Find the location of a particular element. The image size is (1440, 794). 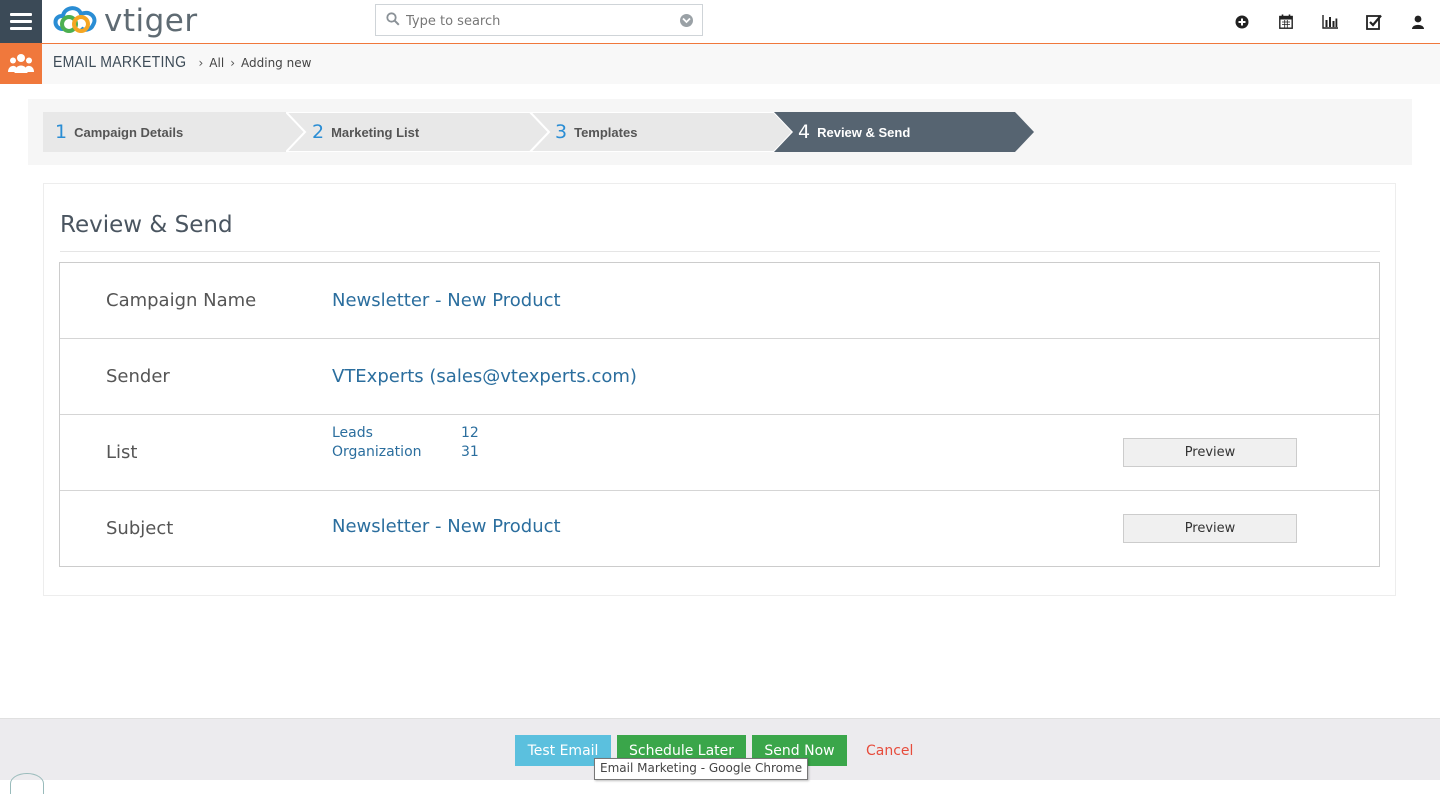

search-input is located at coordinates (536, 21).